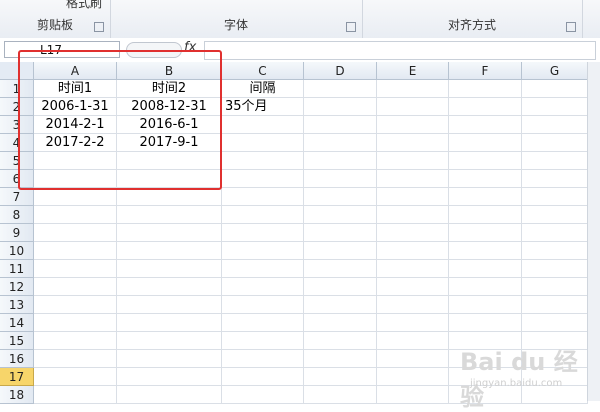  I want to click on cell-c10, so click(263, 251).